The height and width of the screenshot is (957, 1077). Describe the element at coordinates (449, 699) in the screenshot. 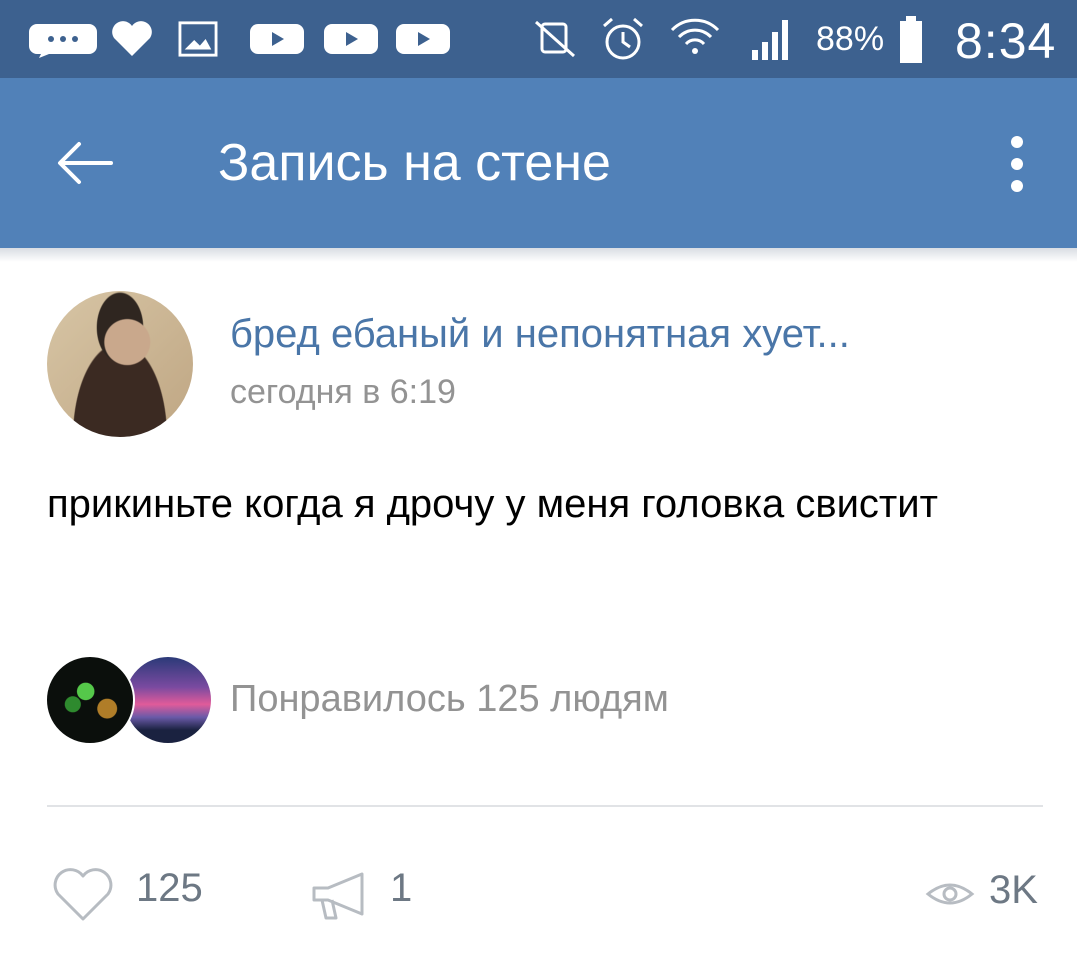

I see `likes-summary: Понравилось 125 людям` at that location.